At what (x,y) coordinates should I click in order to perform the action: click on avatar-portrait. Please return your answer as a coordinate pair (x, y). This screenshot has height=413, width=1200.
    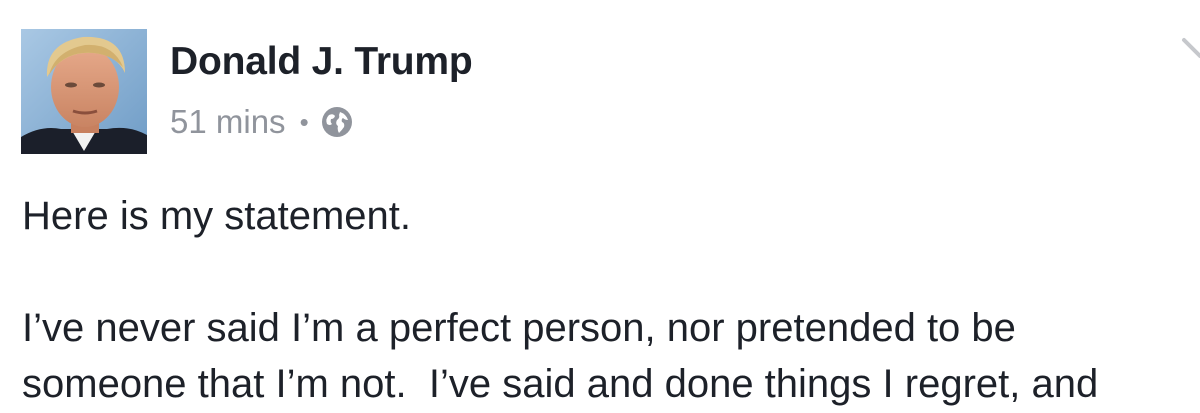
    Looking at the image, I should click on (84, 91).